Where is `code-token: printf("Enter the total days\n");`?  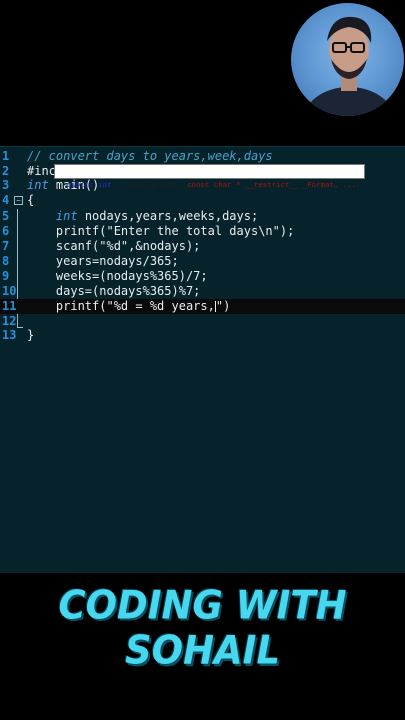
code-token: printf("Enter the total days\n"); is located at coordinates (161, 231).